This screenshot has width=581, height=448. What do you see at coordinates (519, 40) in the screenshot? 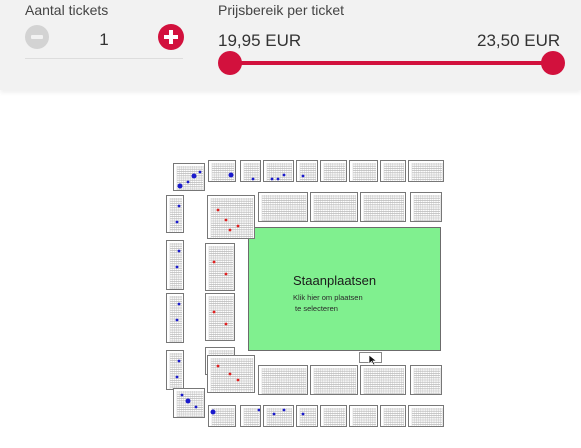
I see `price-max: 23,50 EUR` at bounding box center [519, 40].